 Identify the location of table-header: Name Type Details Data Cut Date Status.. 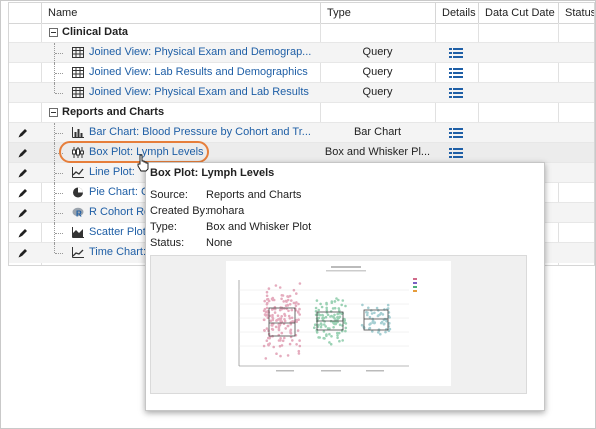
(301, 13).